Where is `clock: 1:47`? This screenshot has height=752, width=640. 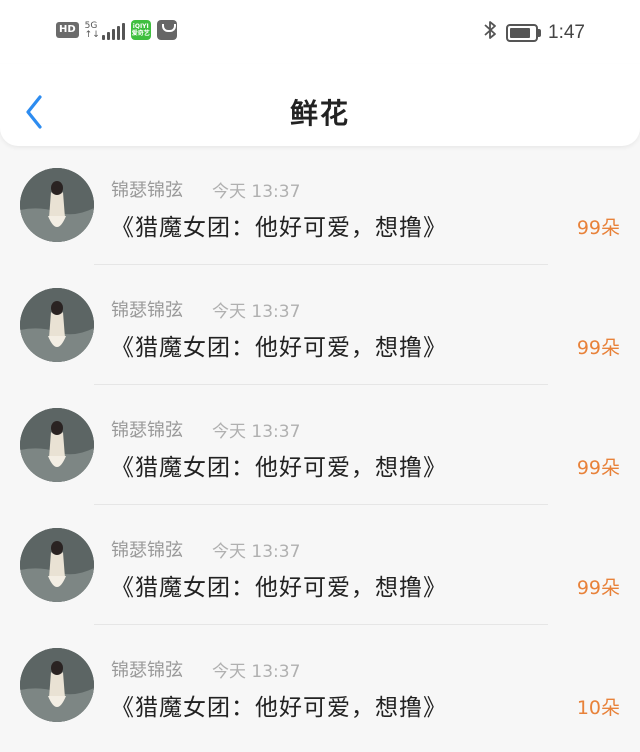 clock: 1:47 is located at coordinates (566, 32).